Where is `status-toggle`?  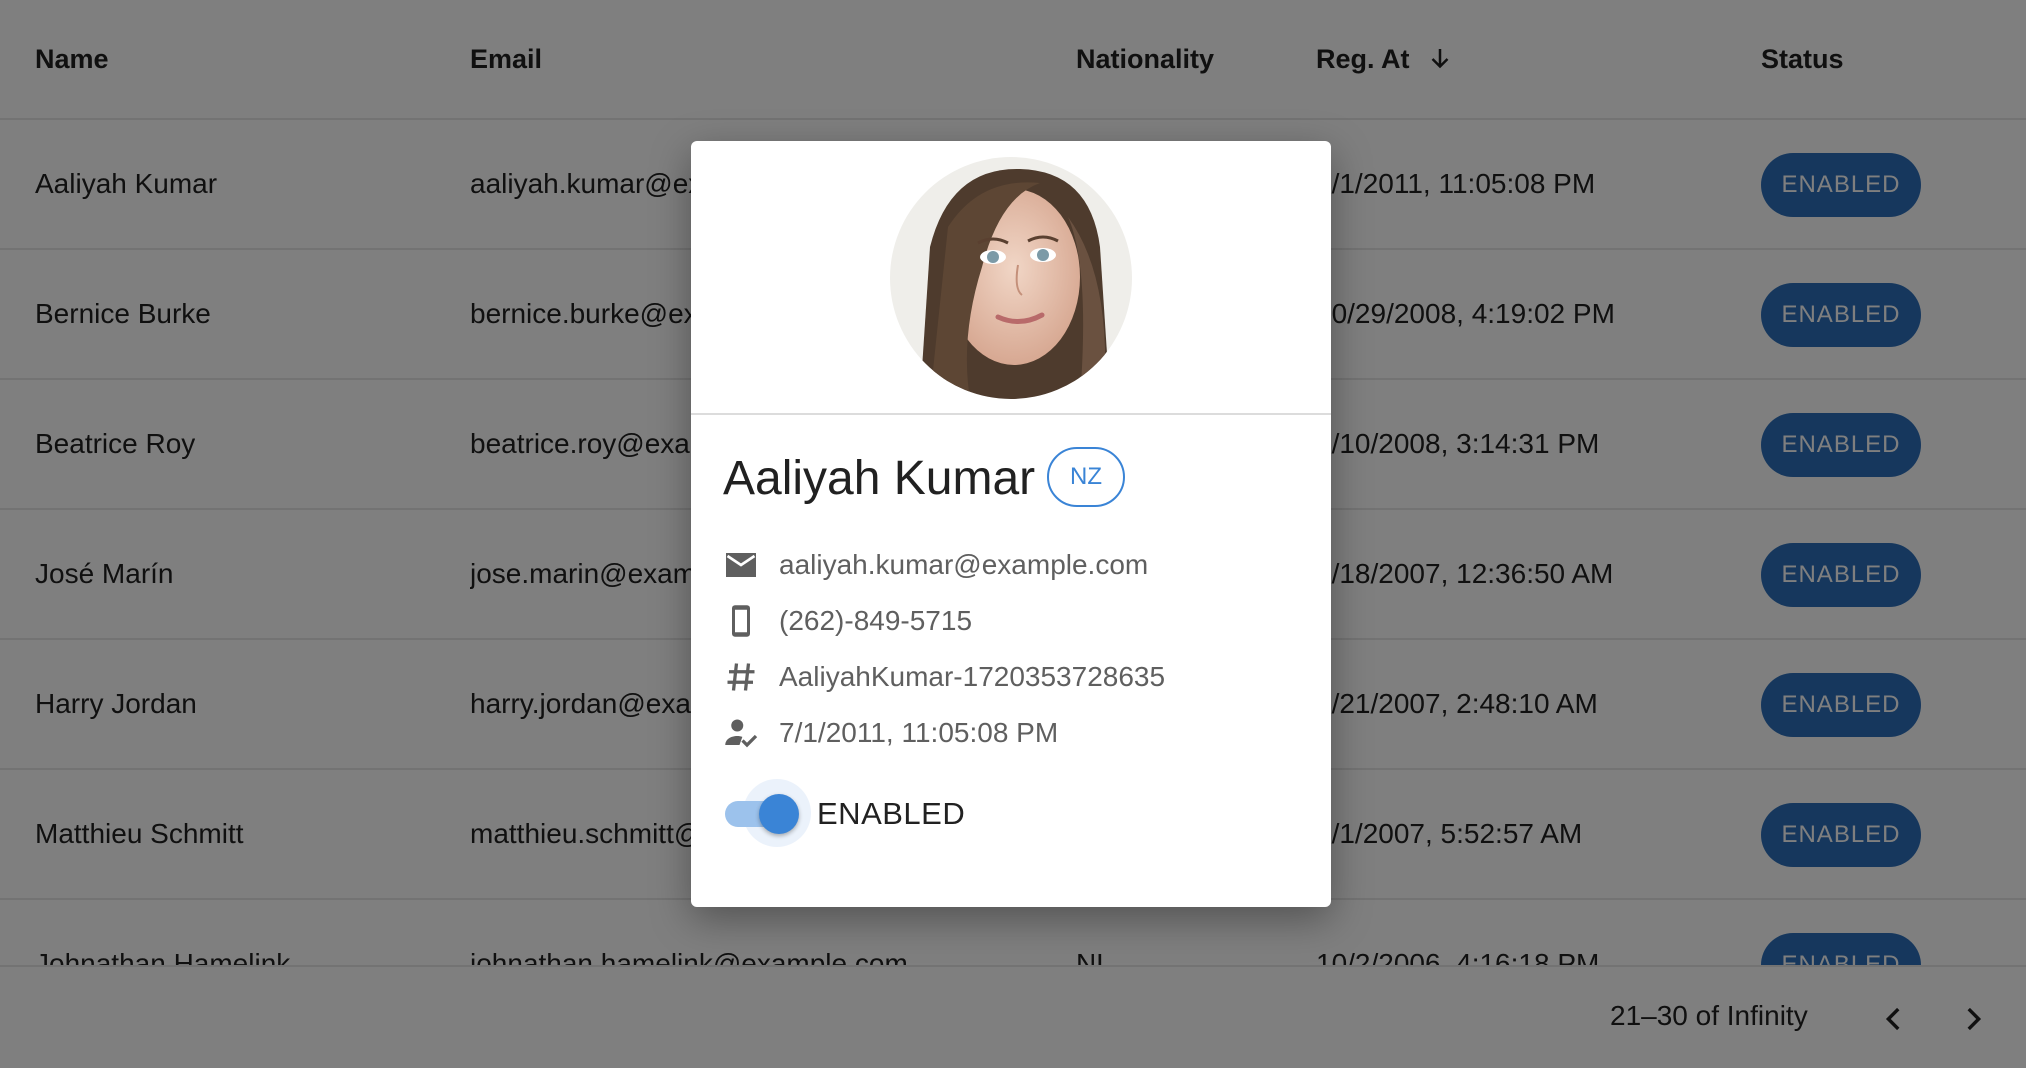
status-toggle is located at coordinates (763, 813).